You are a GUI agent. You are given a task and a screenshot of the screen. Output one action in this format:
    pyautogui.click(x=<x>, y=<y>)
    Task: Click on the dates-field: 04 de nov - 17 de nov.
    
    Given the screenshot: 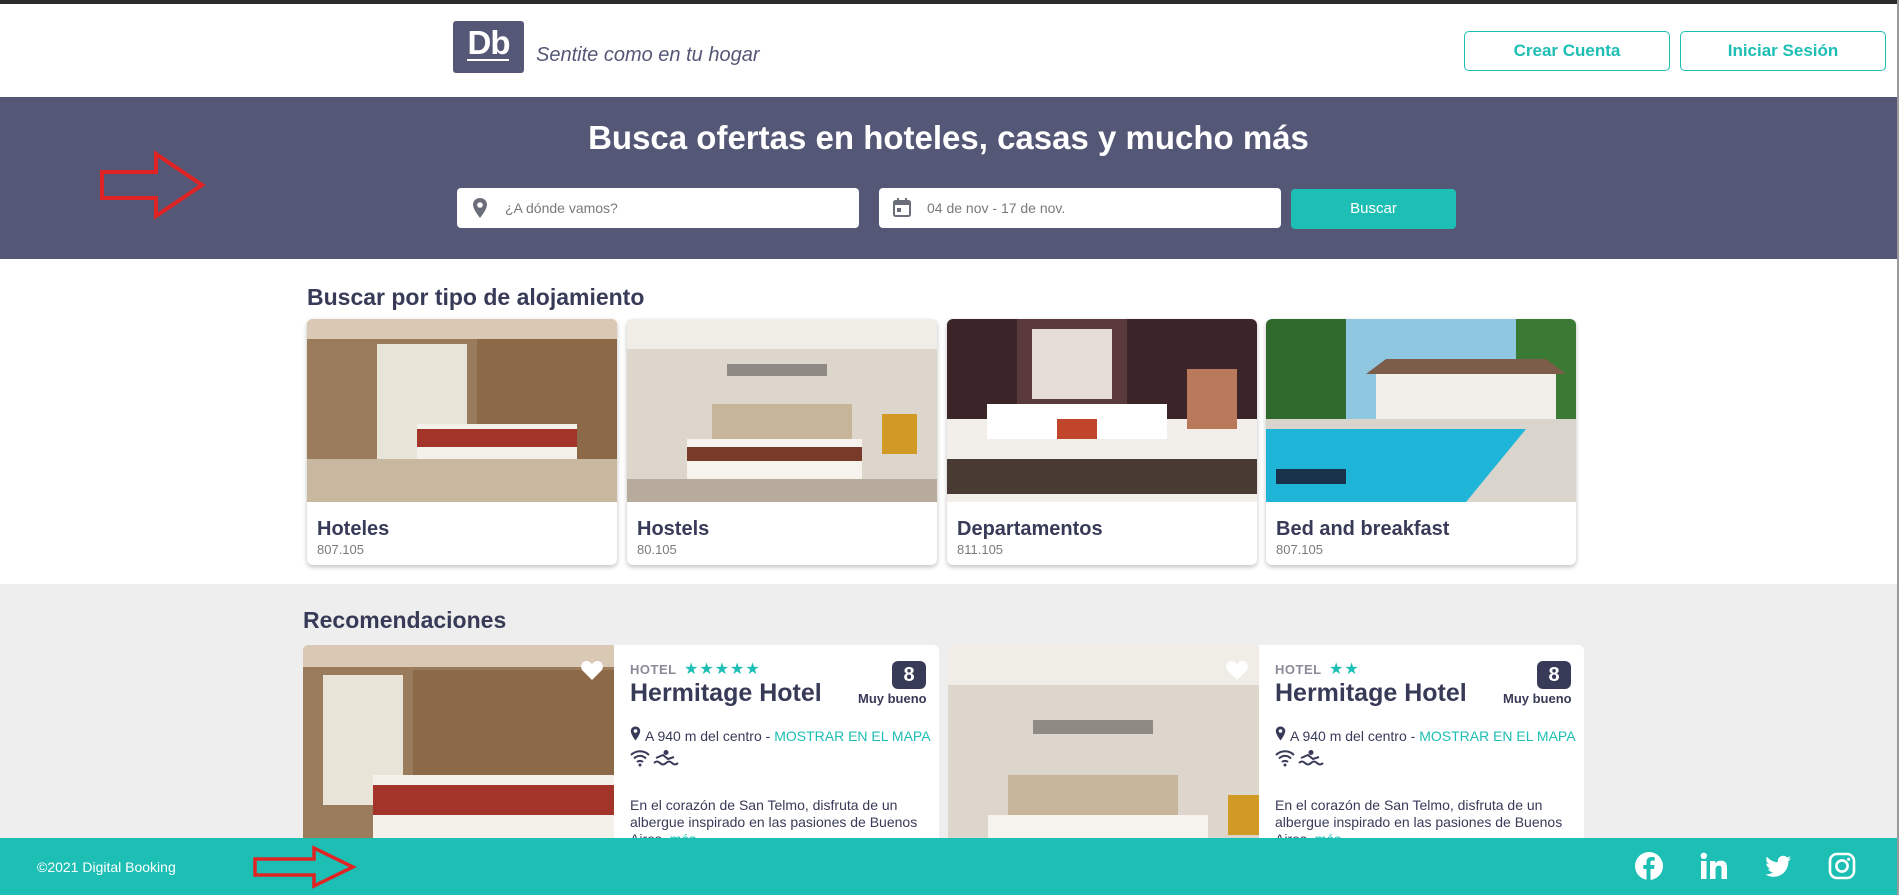 What is the action you would take?
    pyautogui.click(x=1080, y=208)
    